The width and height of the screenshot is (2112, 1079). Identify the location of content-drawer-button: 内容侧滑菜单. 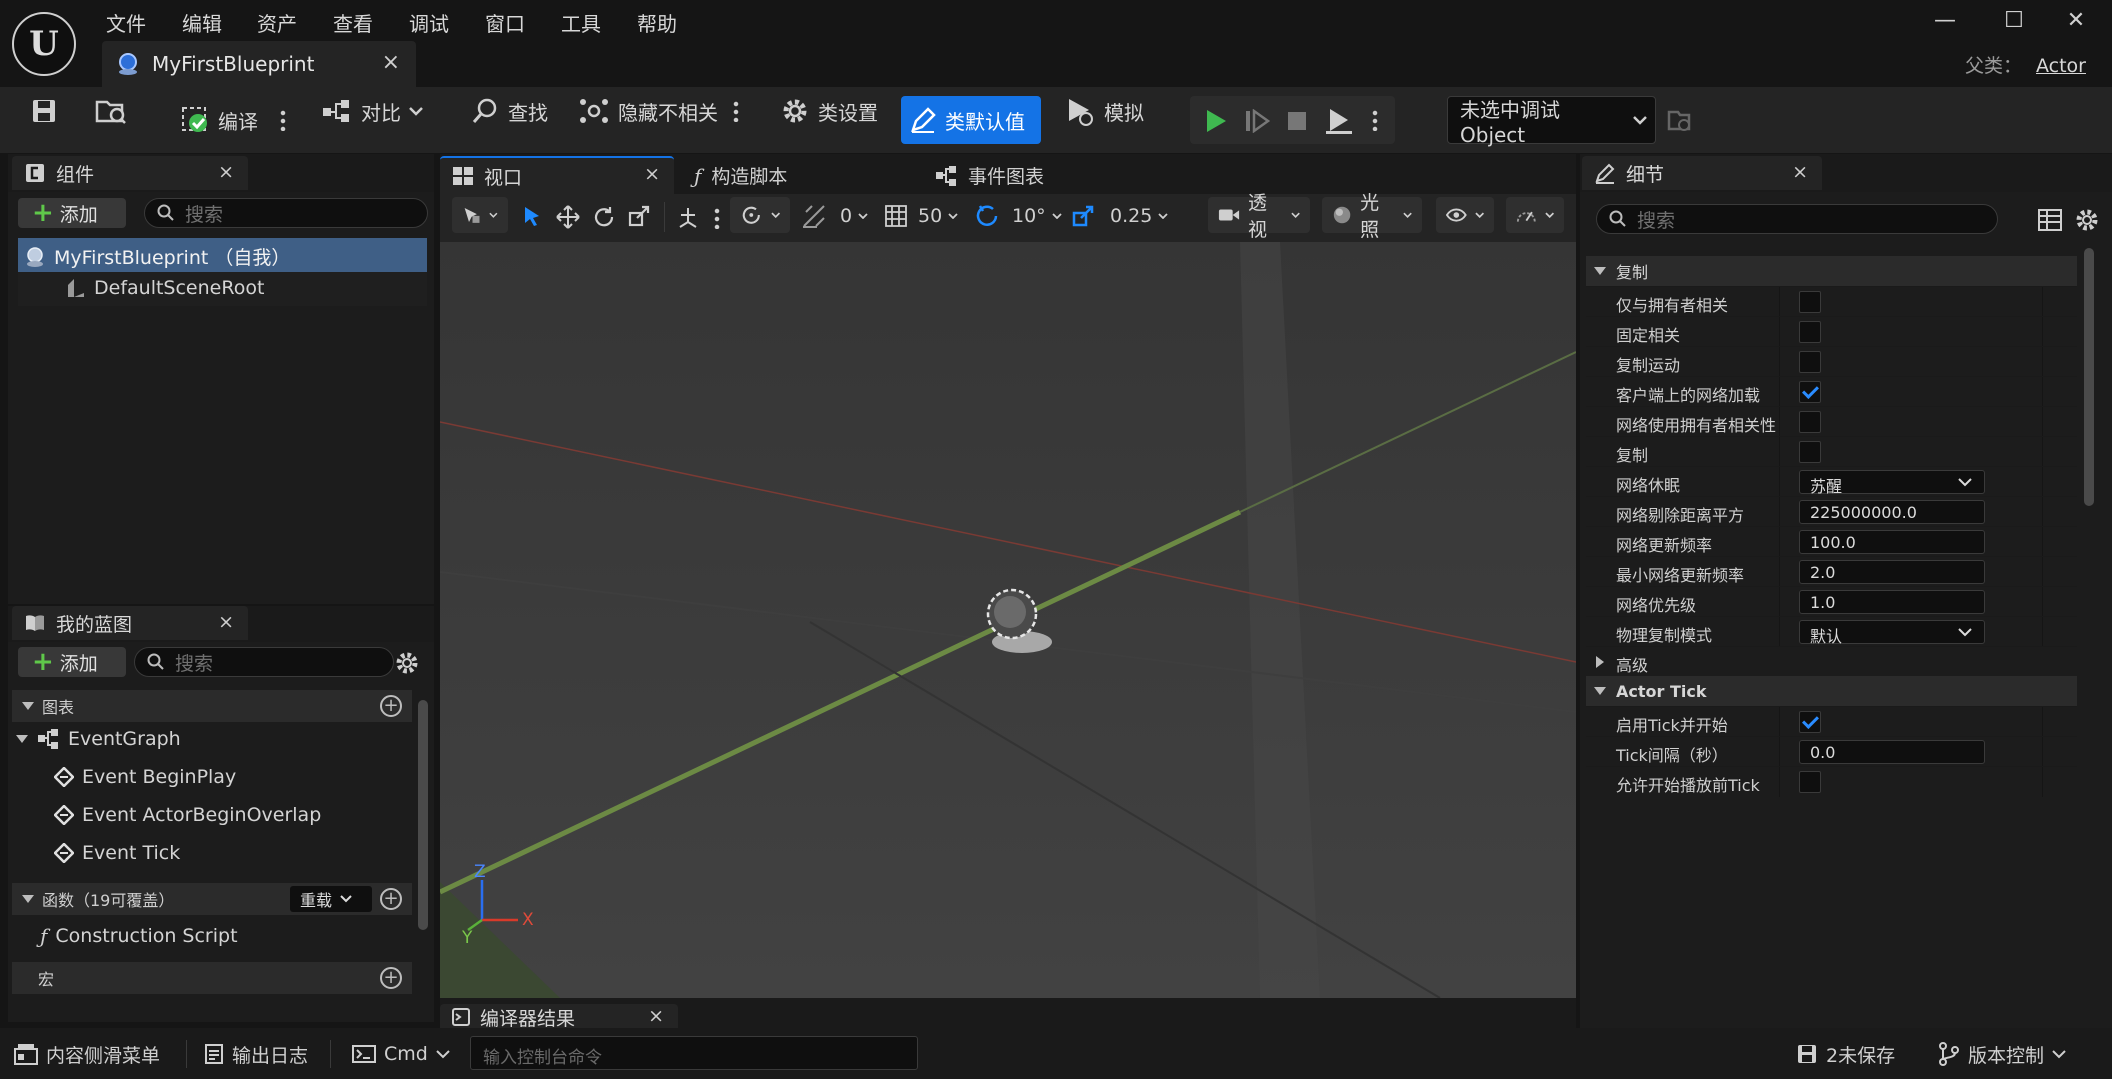
(87, 1054).